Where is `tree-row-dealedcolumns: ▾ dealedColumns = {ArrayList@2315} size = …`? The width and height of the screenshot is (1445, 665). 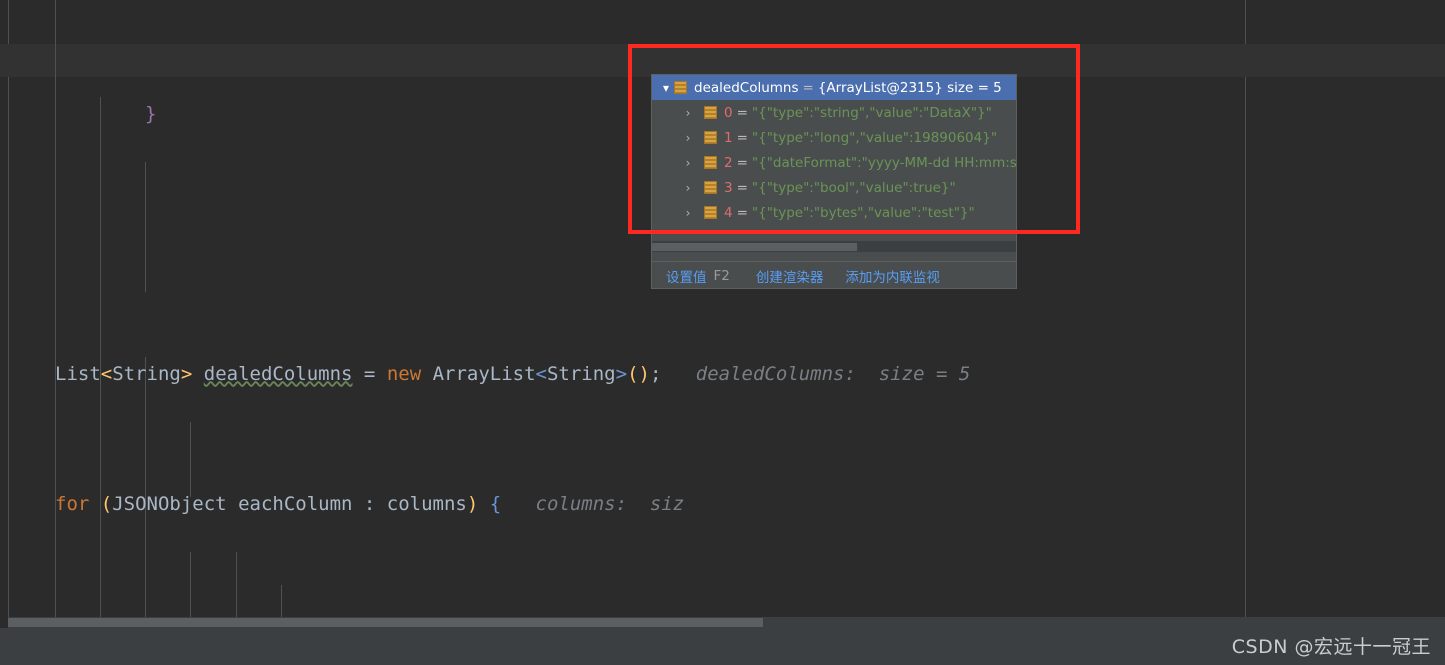
tree-row-dealedcolumns: ▾ dealedColumns = {ArrayList@2315} size = … is located at coordinates (834, 87).